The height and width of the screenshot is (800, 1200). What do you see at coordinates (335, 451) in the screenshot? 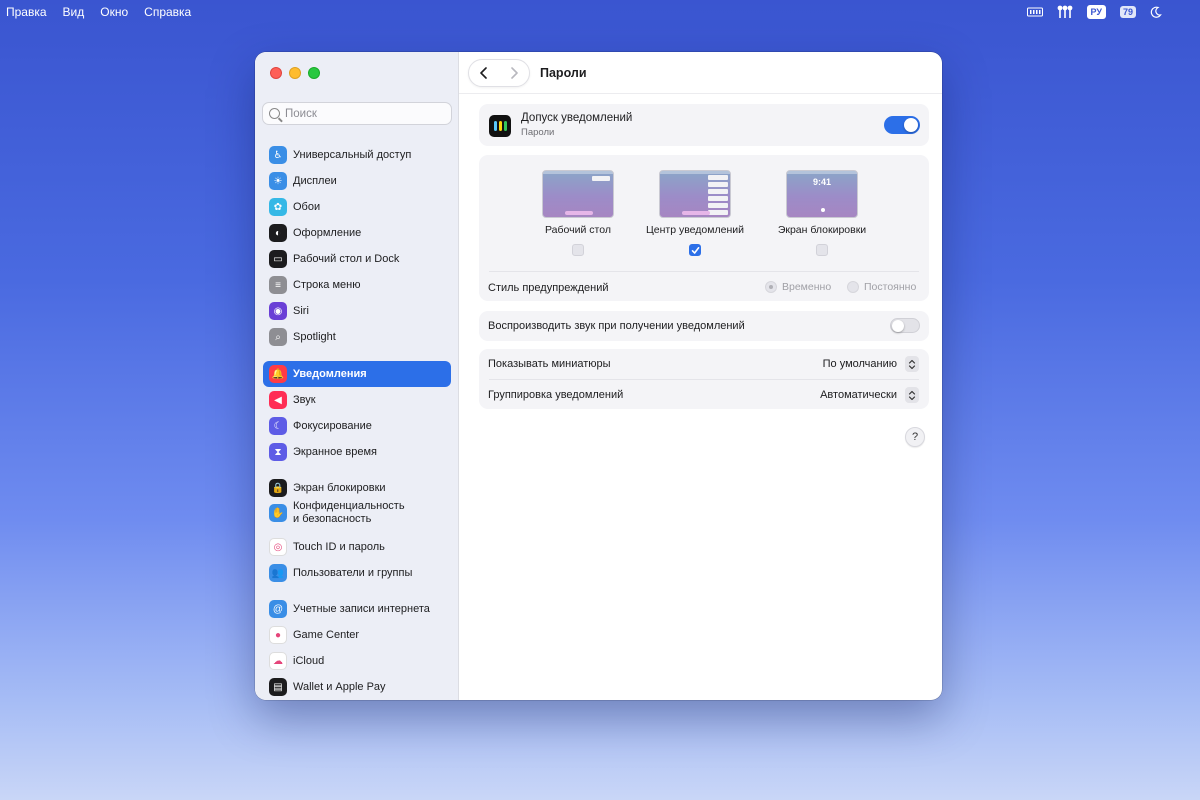
I see `sidebar-item-label: Экранное время` at bounding box center [335, 451].